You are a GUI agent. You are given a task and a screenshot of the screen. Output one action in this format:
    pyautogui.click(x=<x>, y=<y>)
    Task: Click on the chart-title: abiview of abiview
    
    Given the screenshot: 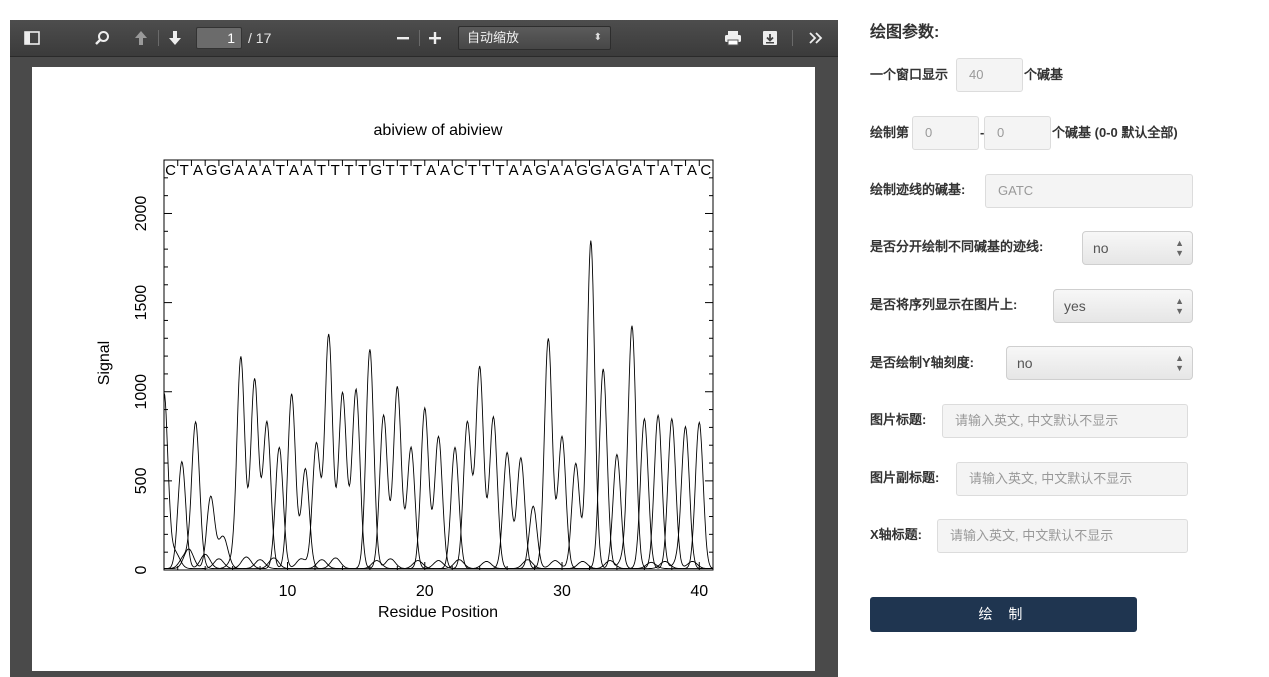 What is the action you would take?
    pyautogui.click(x=438, y=130)
    